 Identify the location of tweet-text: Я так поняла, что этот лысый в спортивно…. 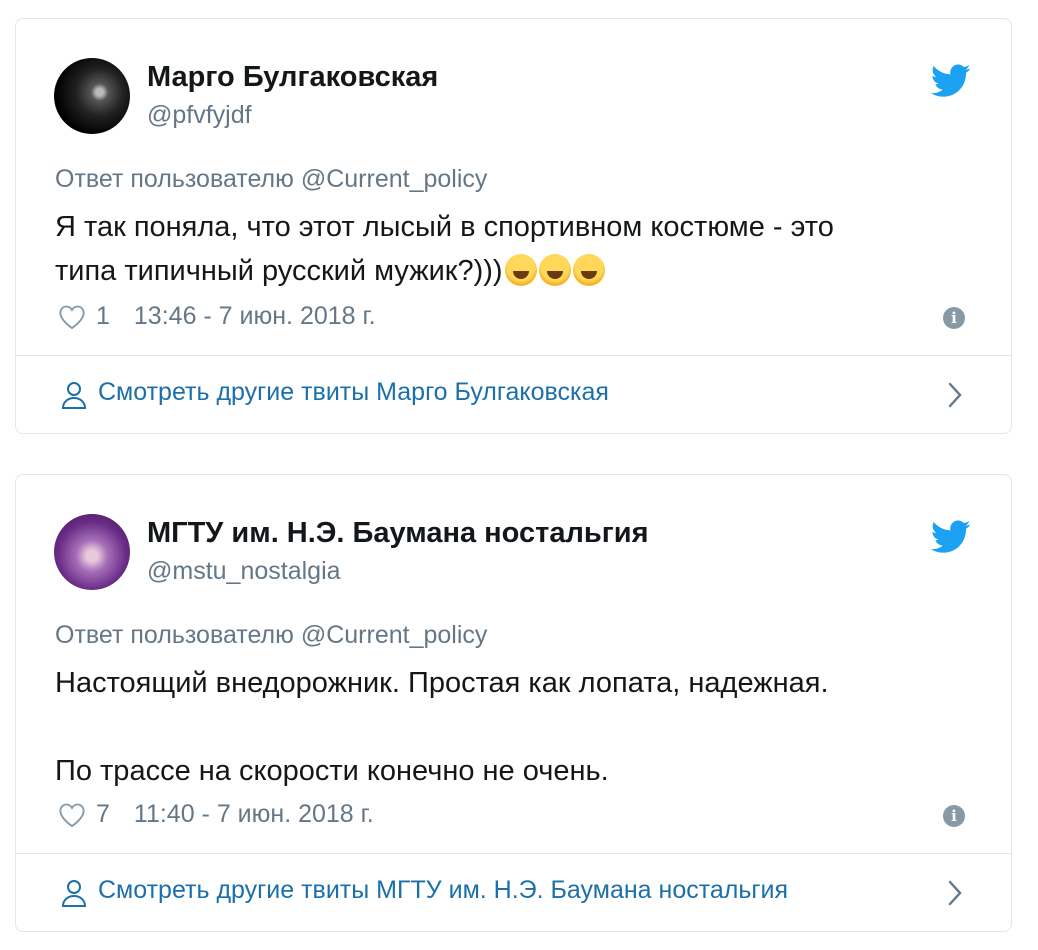
(515, 249).